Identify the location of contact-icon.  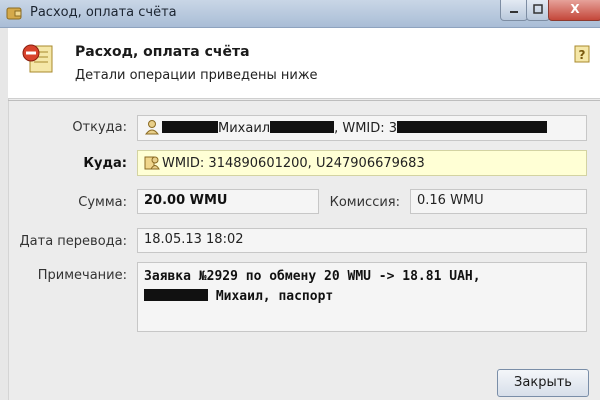
(152, 163).